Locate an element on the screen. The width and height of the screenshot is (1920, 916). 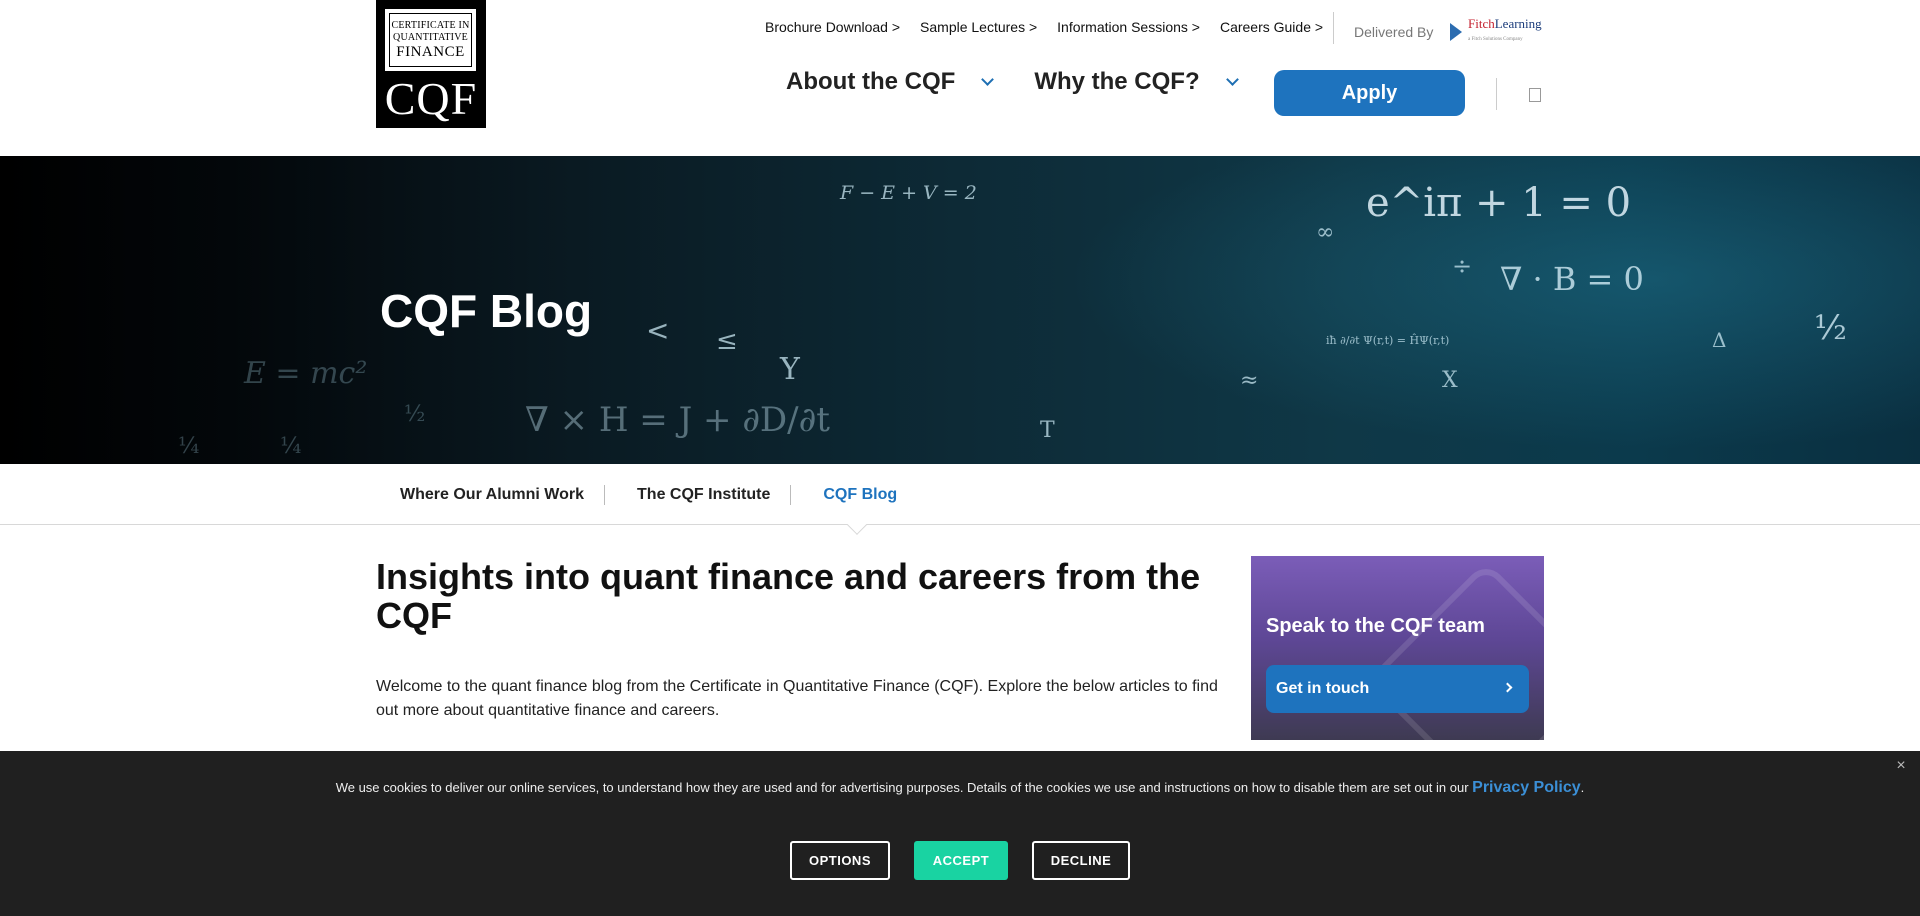
main-nav: About the CQF Why the CQF? is located at coordinates (1012, 82).